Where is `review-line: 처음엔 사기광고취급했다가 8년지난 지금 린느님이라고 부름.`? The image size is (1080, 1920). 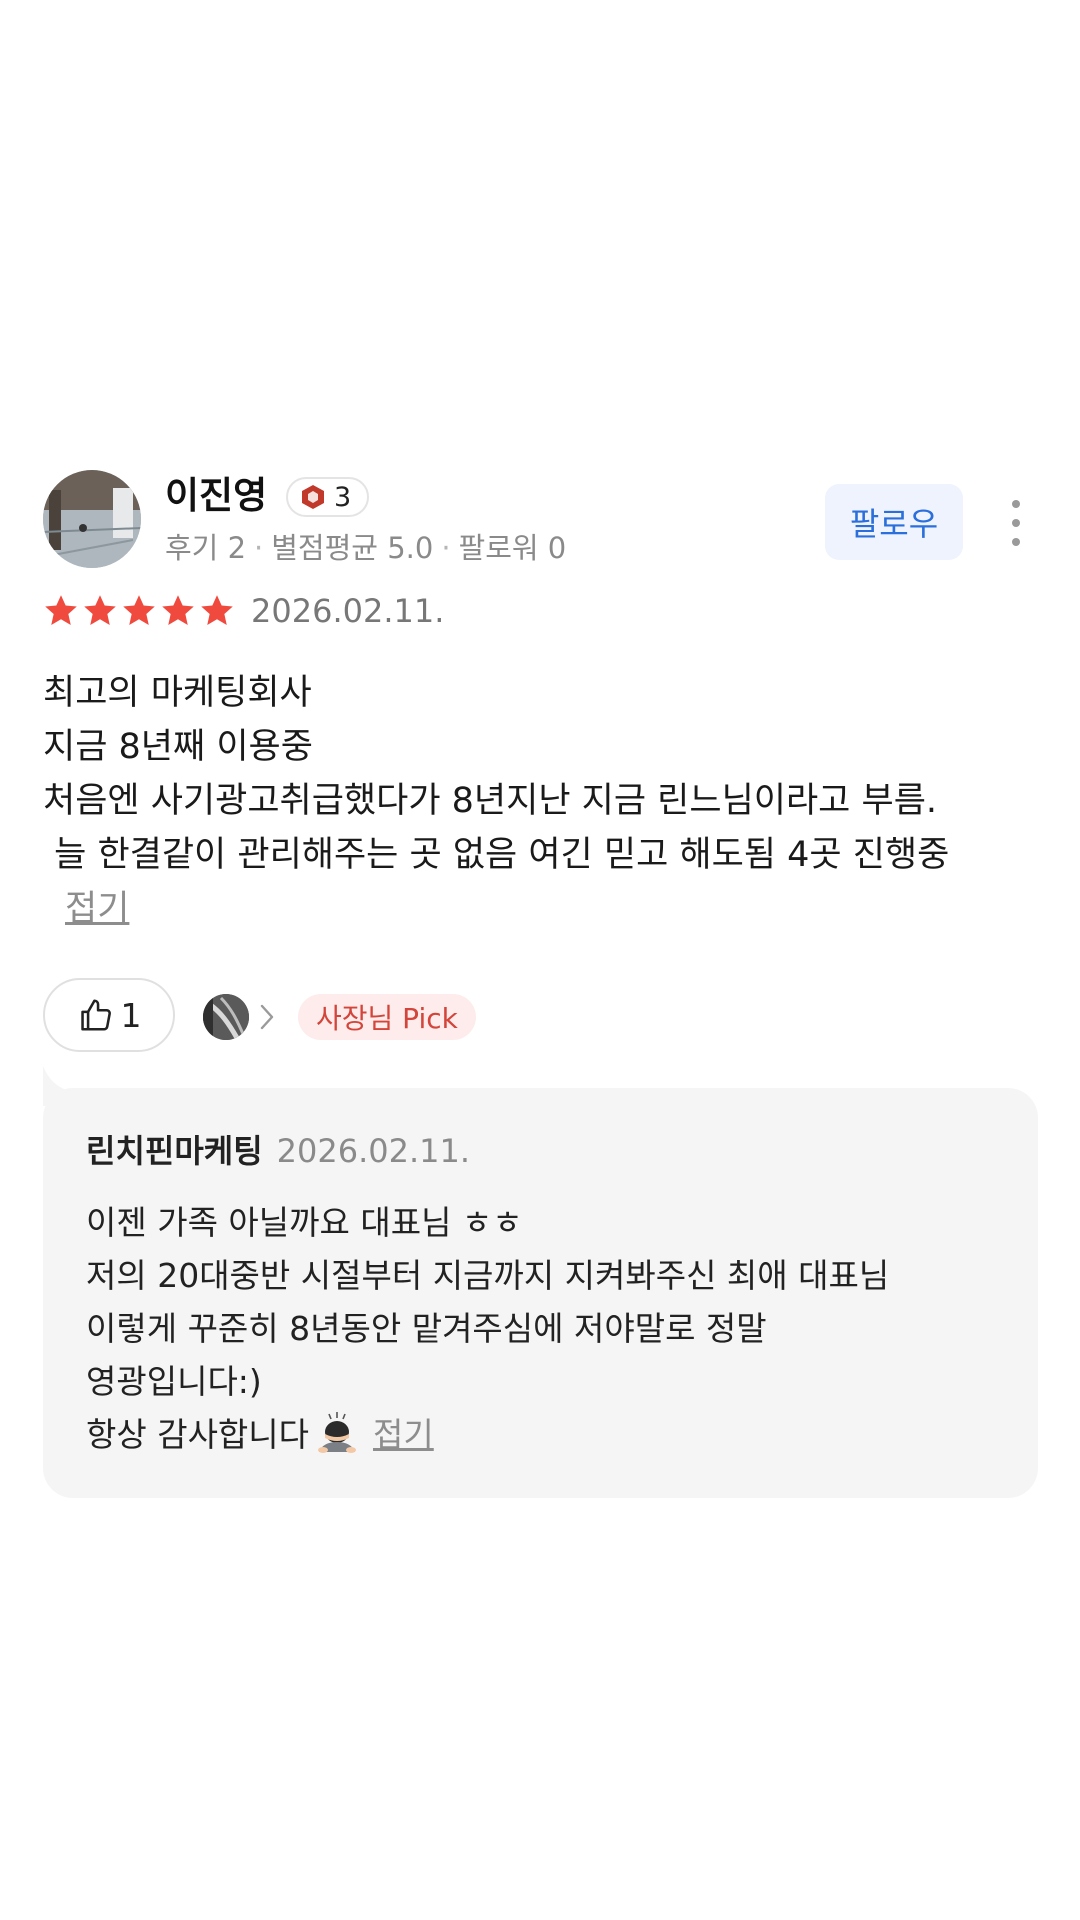
review-line: 처음엔 사기광고취급했다가 8년지난 지금 린느님이라고 부름. is located at coordinates (490, 801).